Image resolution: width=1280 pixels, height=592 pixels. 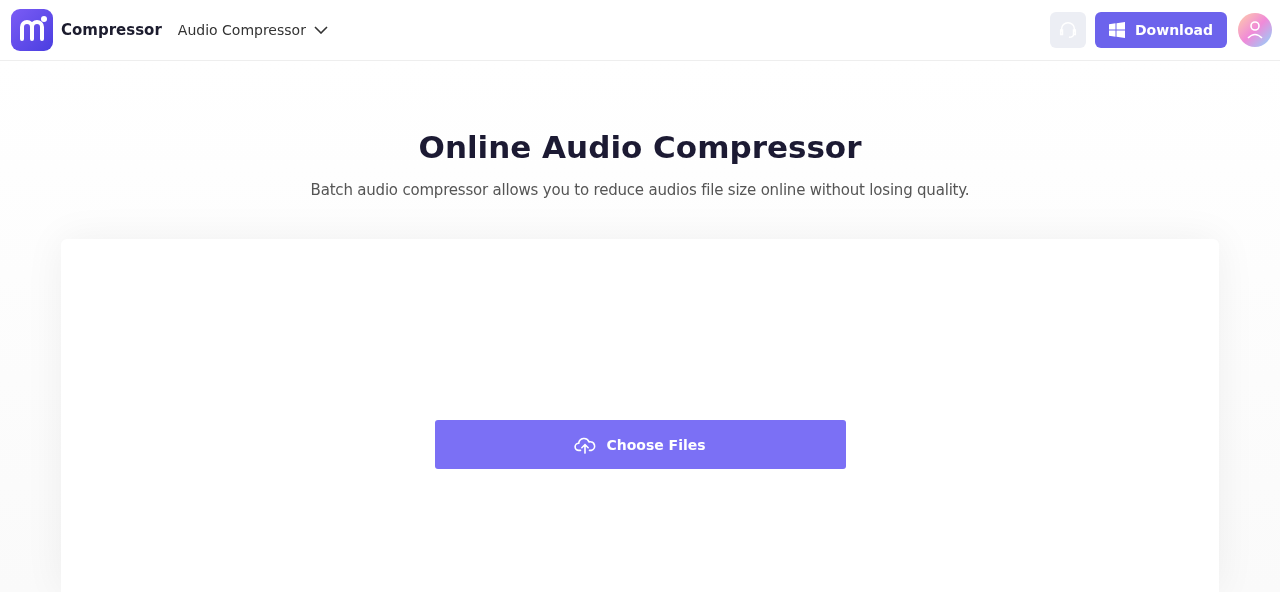 What do you see at coordinates (585, 444) in the screenshot?
I see `cloud-upload-icon` at bounding box center [585, 444].